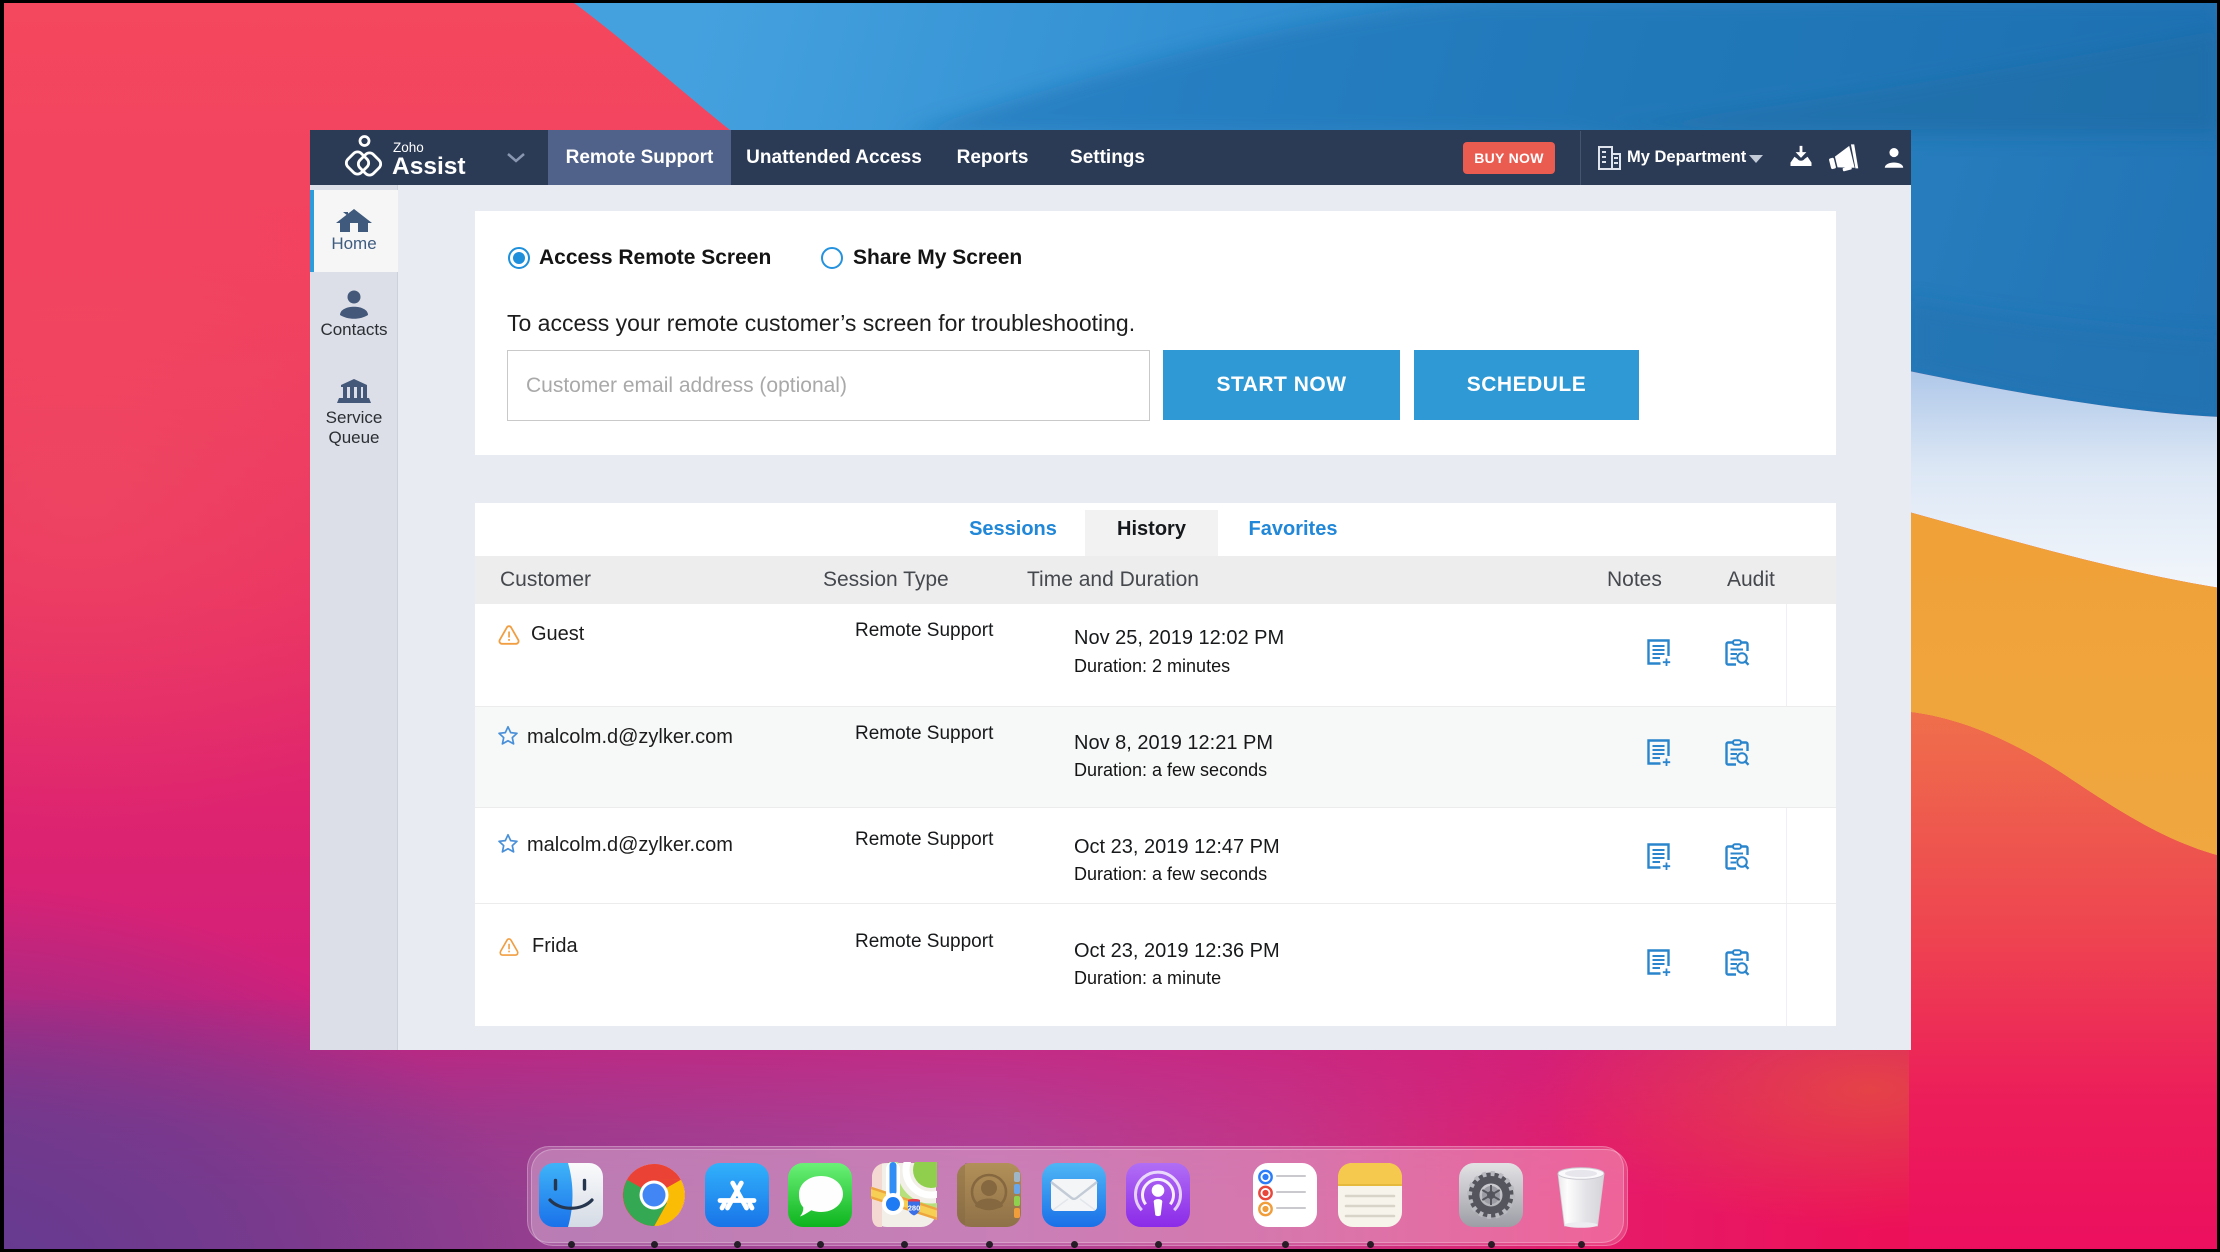 The height and width of the screenshot is (1252, 2220). Describe the element at coordinates (914, 1208) in the screenshot. I see `svg-text: 280` at that location.